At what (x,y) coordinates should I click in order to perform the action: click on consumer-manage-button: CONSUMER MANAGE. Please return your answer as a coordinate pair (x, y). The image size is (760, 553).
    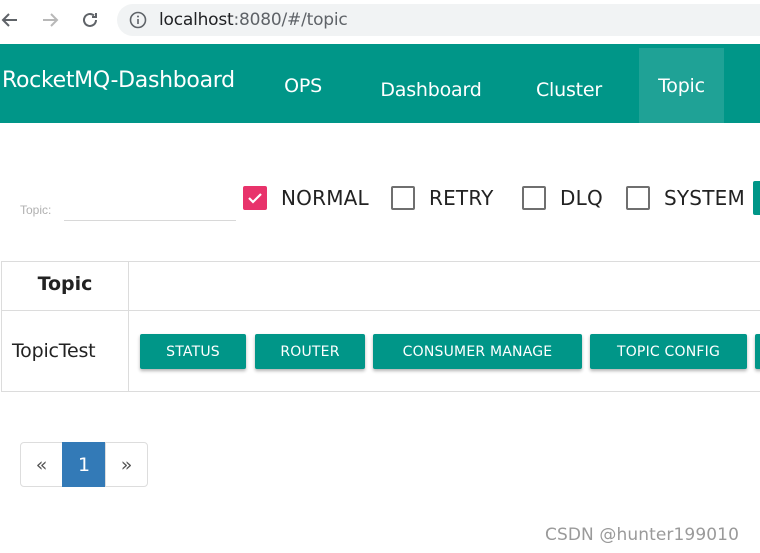
    Looking at the image, I should click on (477, 351).